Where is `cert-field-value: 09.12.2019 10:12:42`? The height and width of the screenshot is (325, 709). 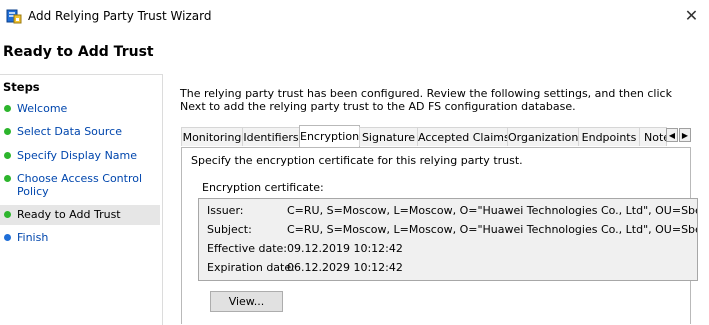 cert-field-value: 09.12.2019 10:12:42 is located at coordinates (345, 248).